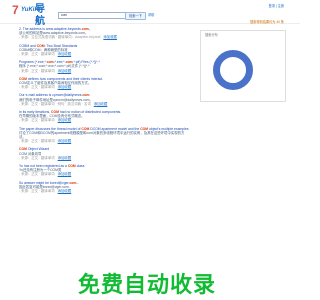 The image size is (320, 300). I want to click on search-input: com, so click(93, 15).